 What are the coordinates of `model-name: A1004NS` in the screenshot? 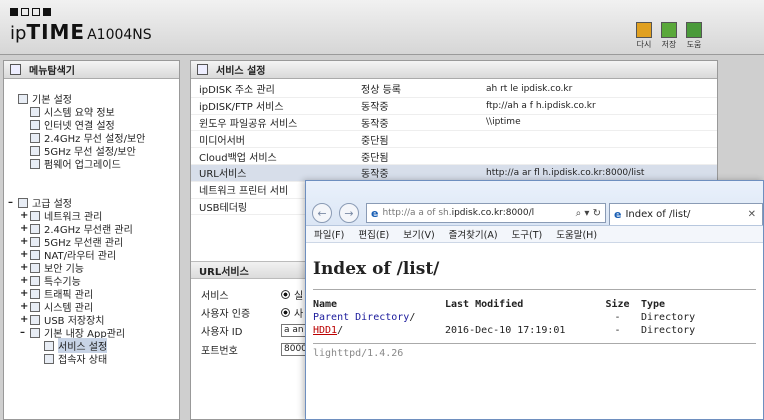 It's located at (119, 35).